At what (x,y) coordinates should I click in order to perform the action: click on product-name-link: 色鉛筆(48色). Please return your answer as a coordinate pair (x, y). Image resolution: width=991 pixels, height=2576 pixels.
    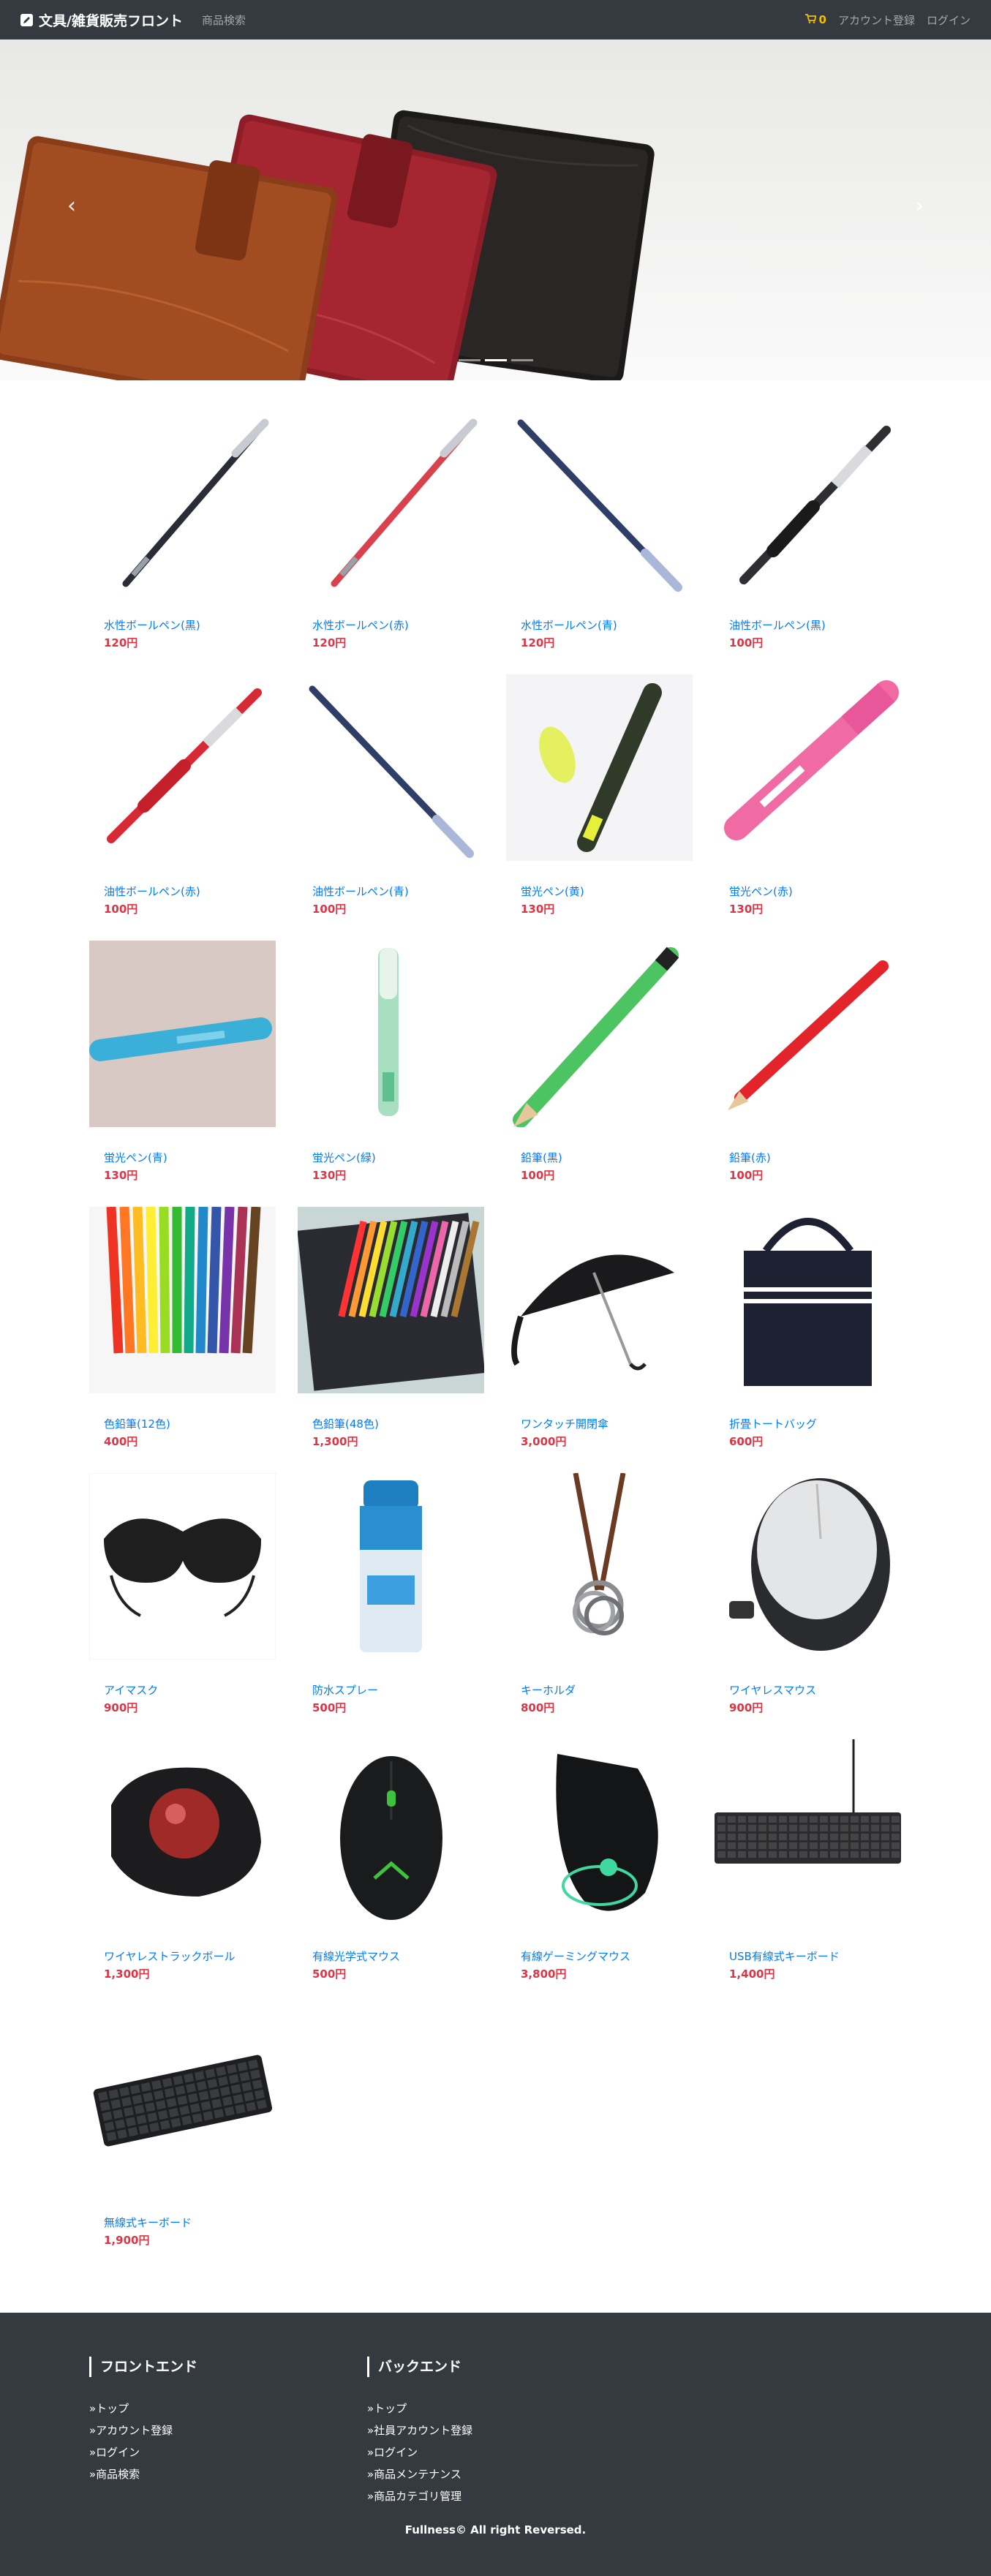
    Looking at the image, I should click on (345, 1423).